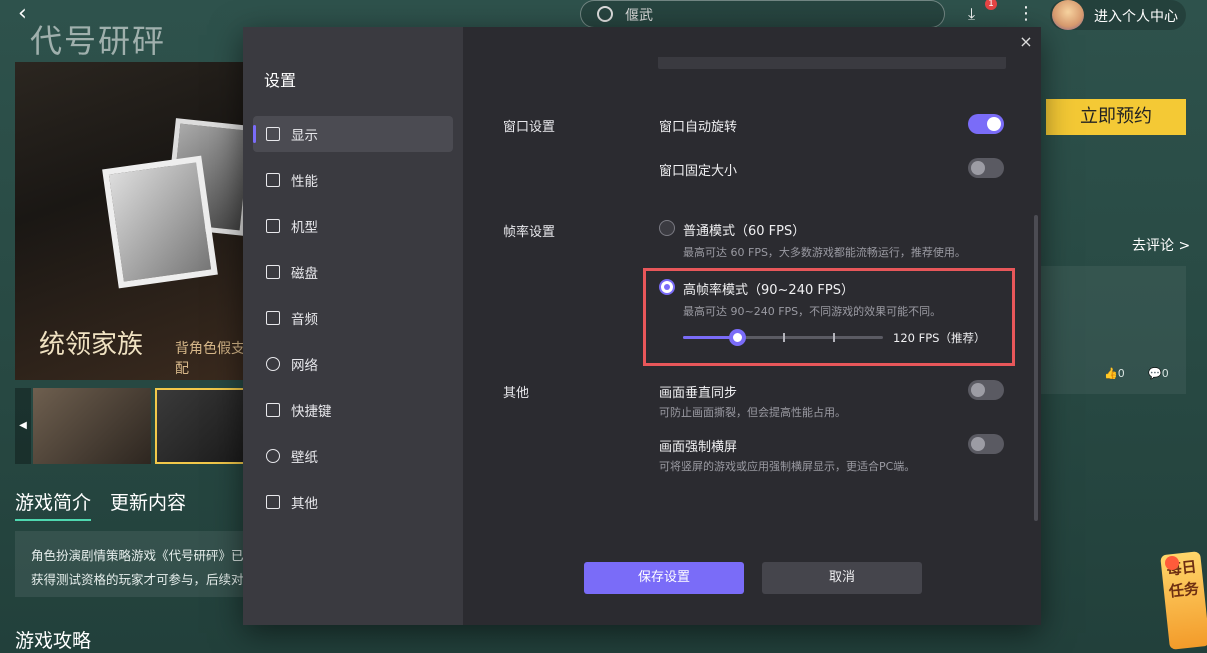  I want to click on more-menu-icon: ⋮, so click(1026, 13).